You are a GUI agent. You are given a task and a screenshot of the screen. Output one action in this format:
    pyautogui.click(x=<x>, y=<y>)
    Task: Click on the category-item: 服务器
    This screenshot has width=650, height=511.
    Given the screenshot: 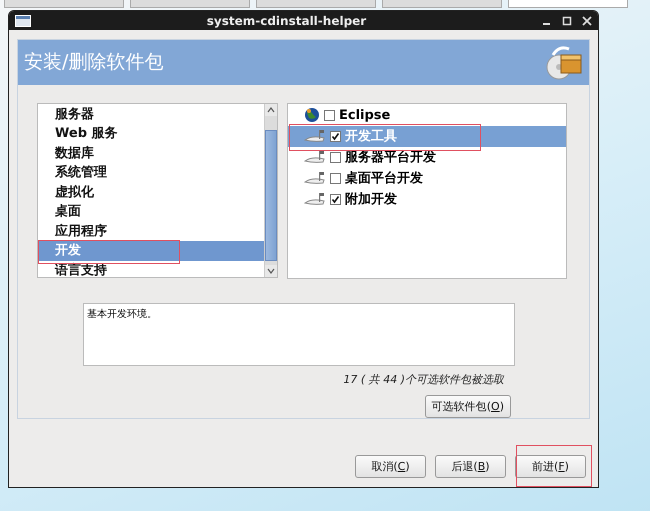 What is the action you would take?
    pyautogui.click(x=151, y=114)
    